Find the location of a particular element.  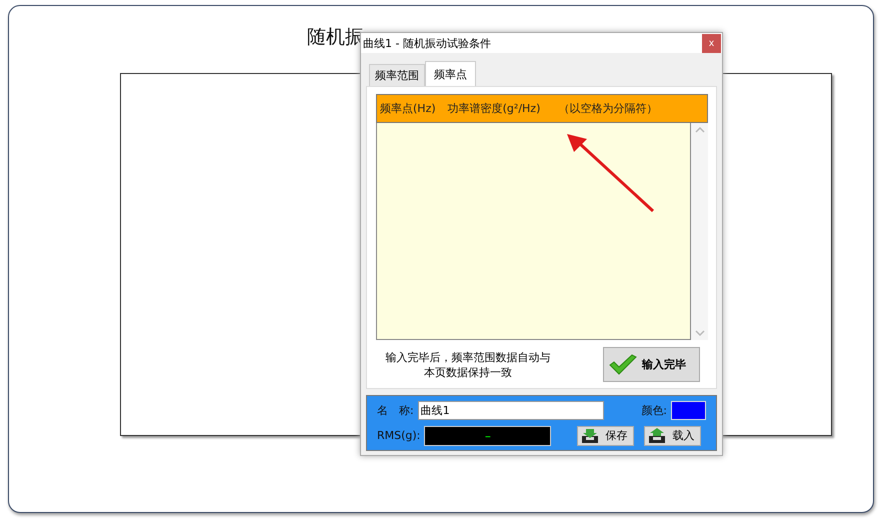

tab: 频率点 is located at coordinates (450, 73).